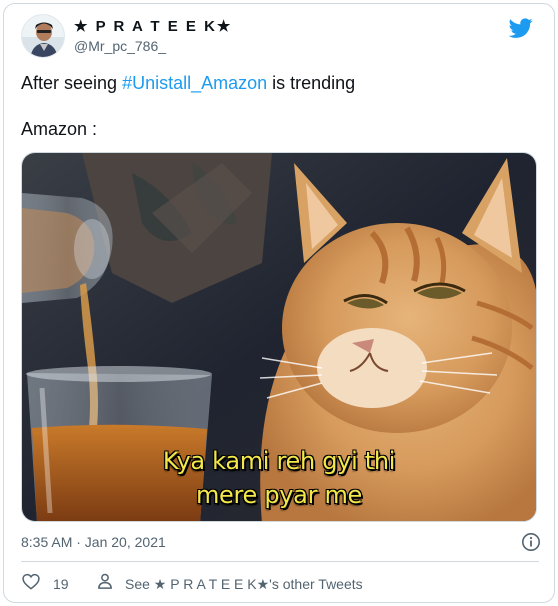  I want to click on person-icon, so click(105, 583).